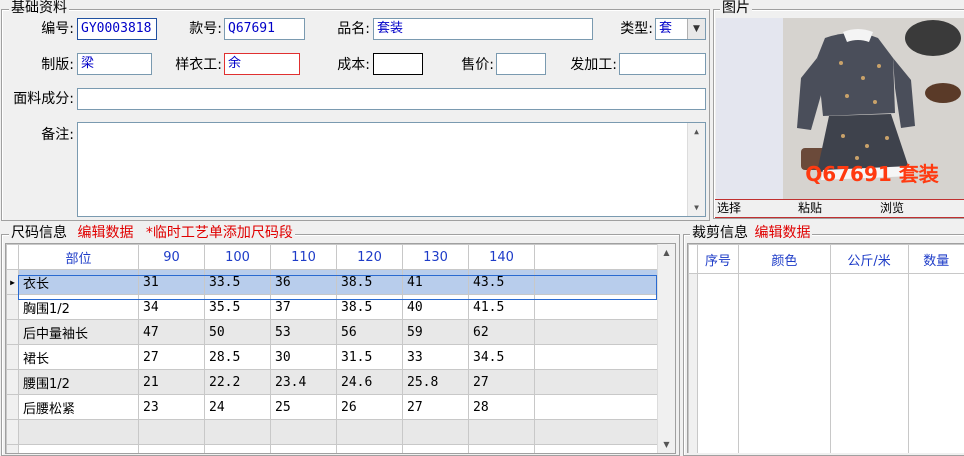  Describe the element at coordinates (172, 307) in the screenshot. I see `size-cell: 34` at that location.